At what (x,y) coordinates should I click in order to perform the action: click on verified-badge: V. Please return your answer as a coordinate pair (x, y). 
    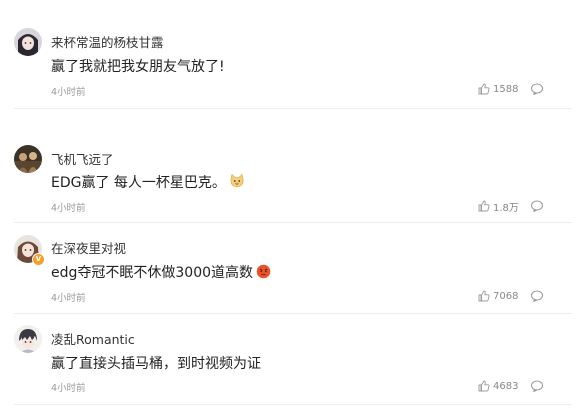
    Looking at the image, I should click on (38, 259).